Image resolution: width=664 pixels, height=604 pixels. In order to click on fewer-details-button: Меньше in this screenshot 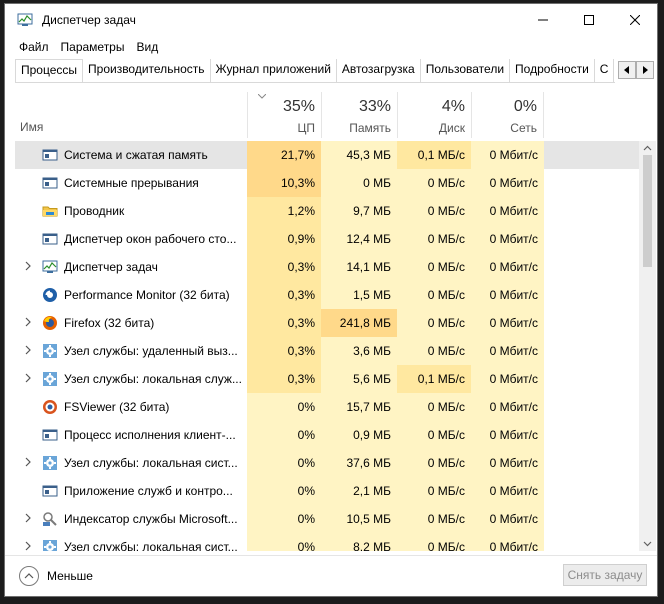, I will do `click(56, 576)`.